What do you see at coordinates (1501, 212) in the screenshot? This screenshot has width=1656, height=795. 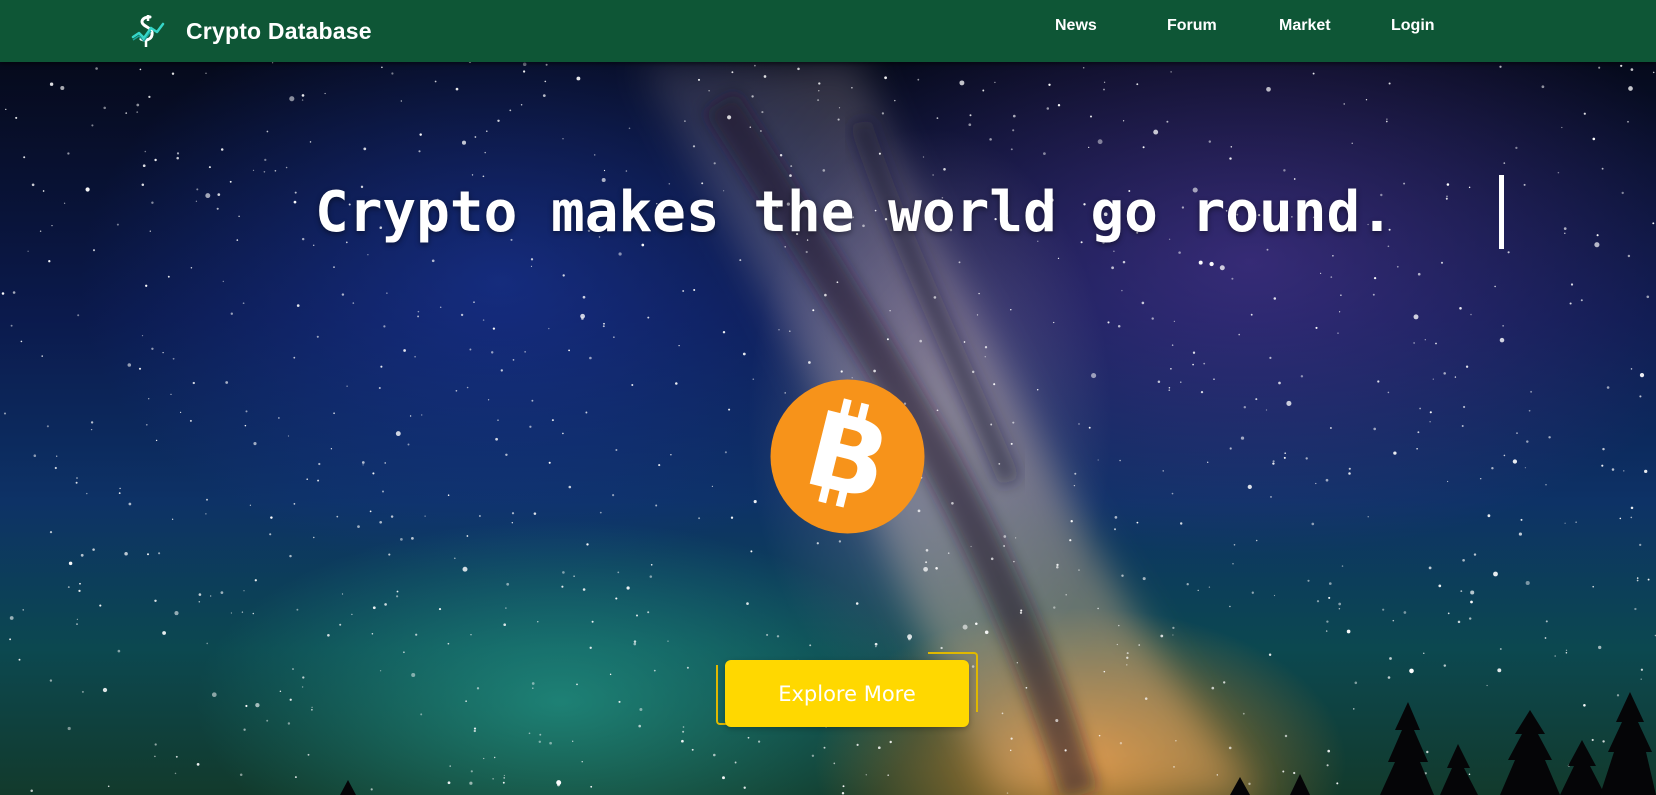 I see `typing-cursor` at bounding box center [1501, 212].